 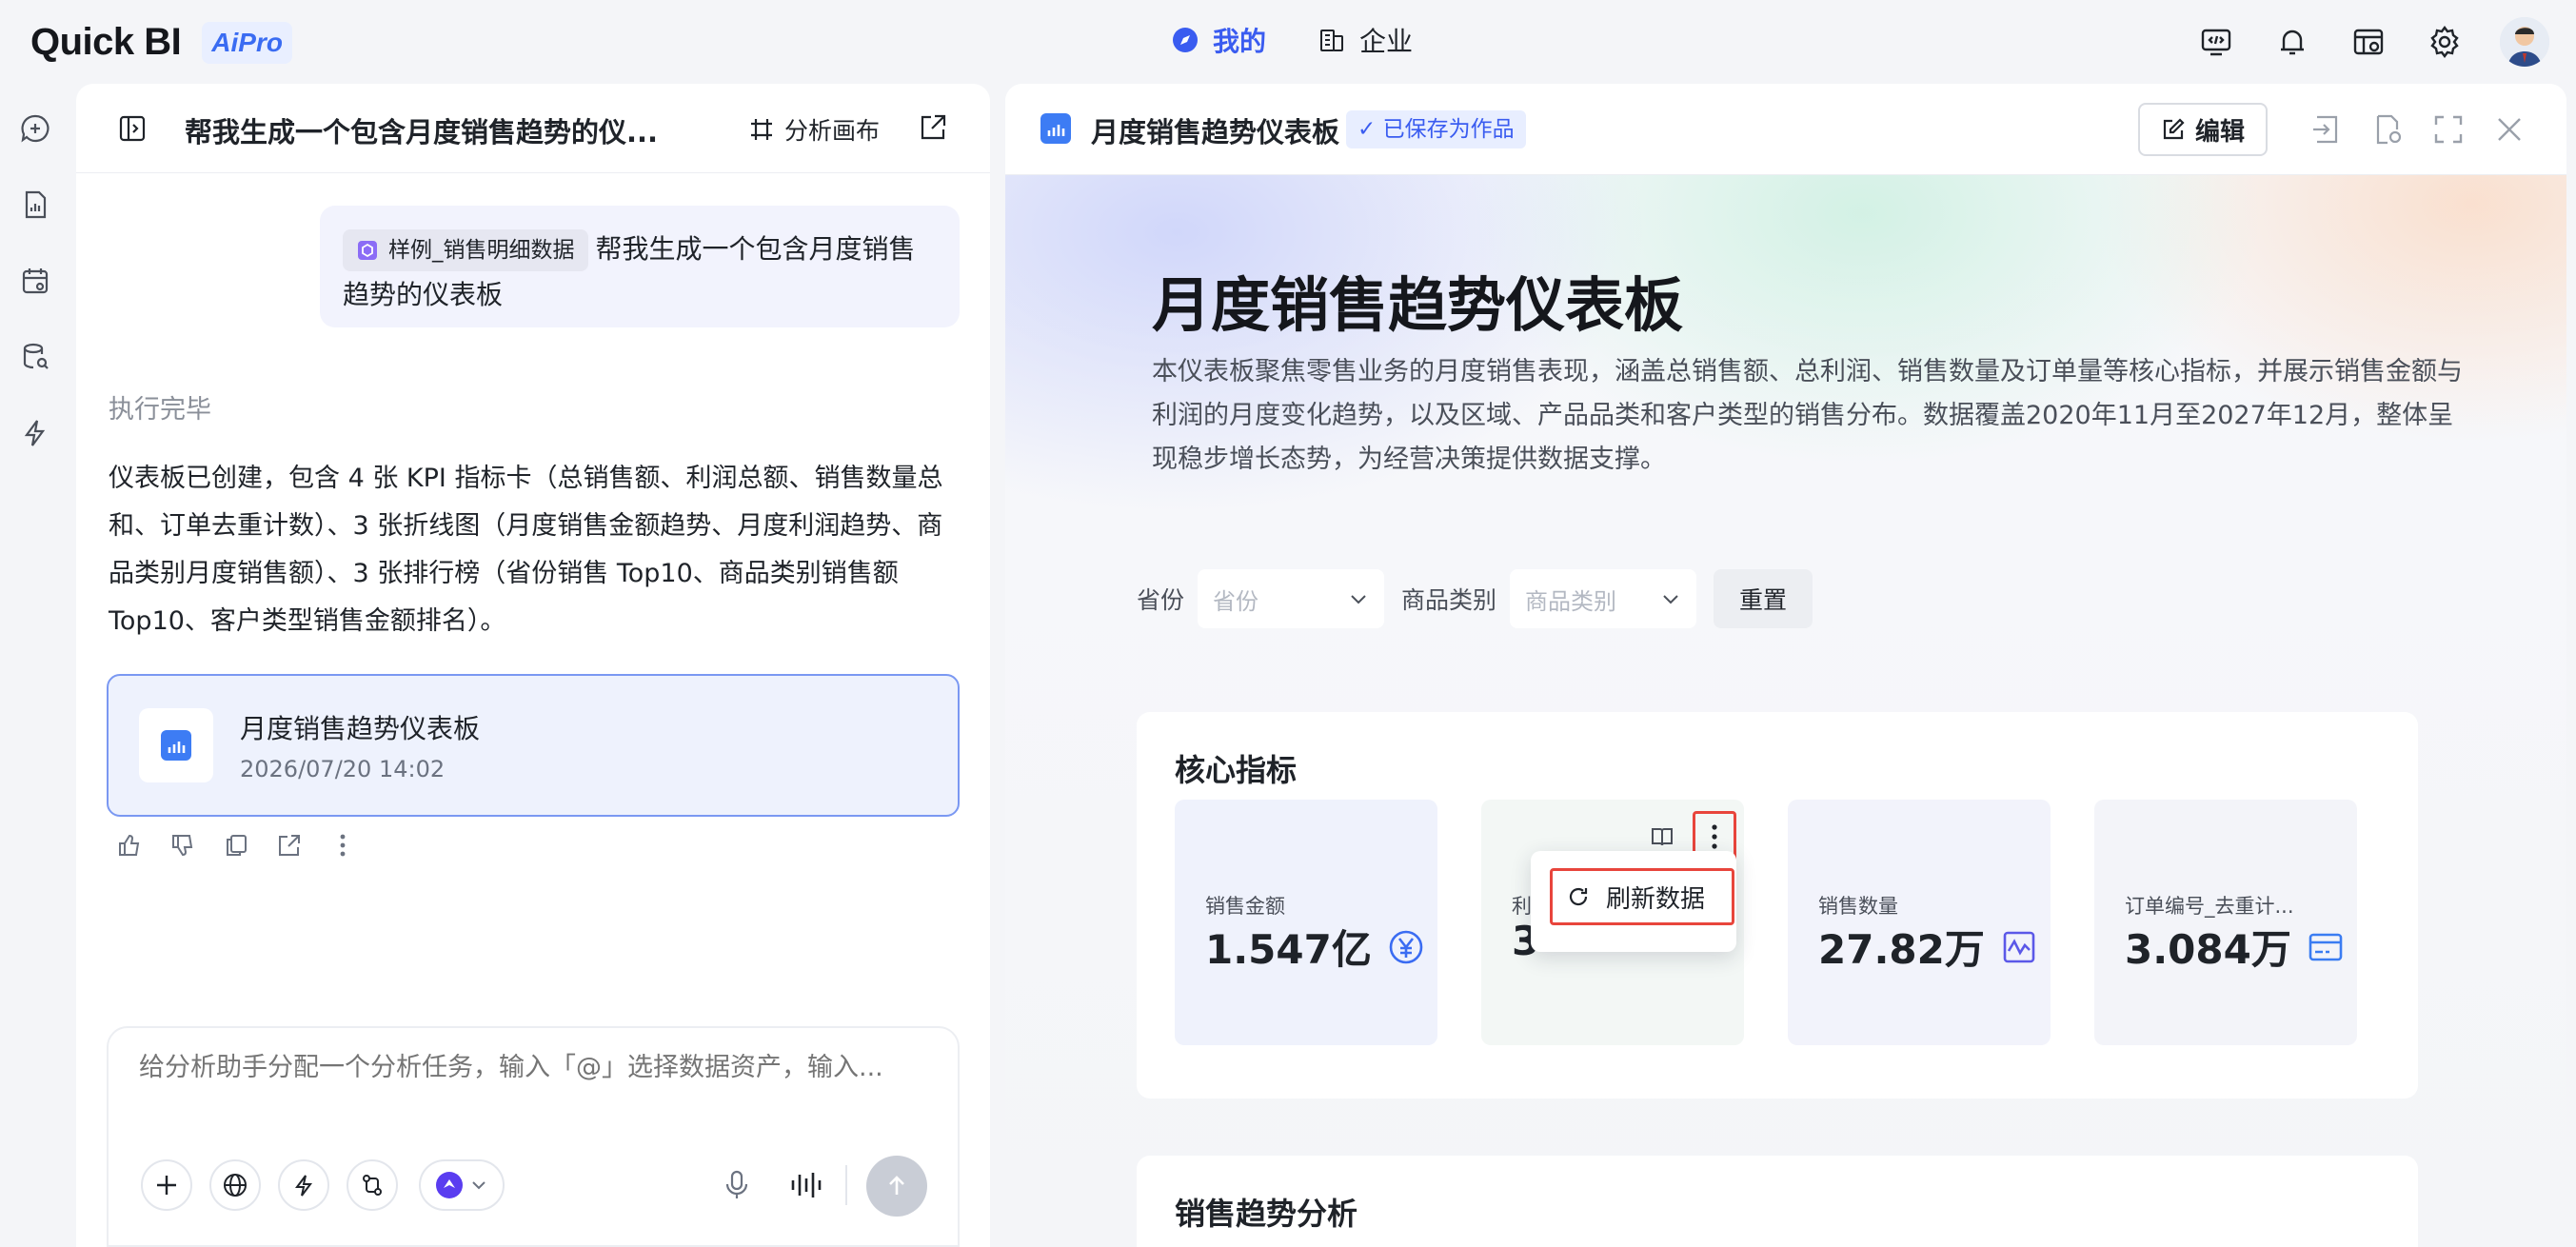 What do you see at coordinates (1436, 129) in the screenshot?
I see `saved-badge: ✓ 已保存为作品` at bounding box center [1436, 129].